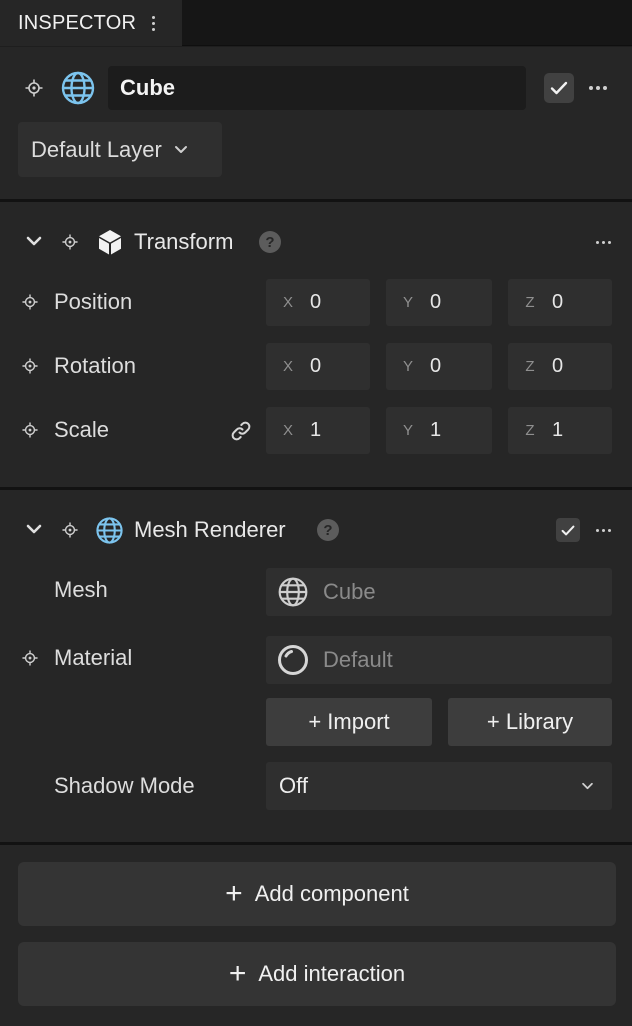  Describe the element at coordinates (210, 529) in the screenshot. I see `mesh-renderer-title: Mesh Renderer` at that location.